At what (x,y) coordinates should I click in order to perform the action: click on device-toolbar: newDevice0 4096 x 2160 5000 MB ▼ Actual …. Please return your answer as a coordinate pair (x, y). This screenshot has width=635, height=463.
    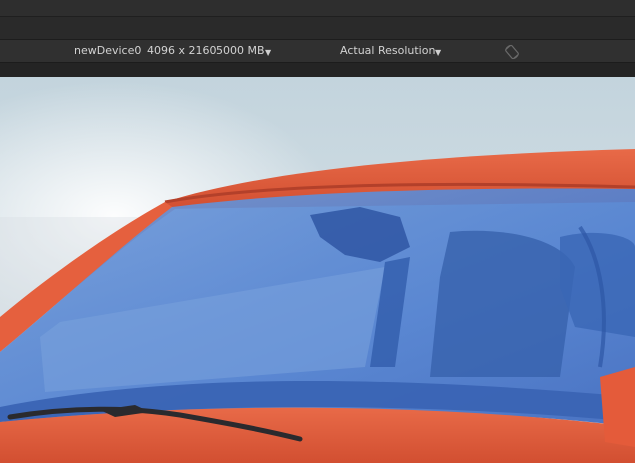
    Looking at the image, I should click on (317, 51).